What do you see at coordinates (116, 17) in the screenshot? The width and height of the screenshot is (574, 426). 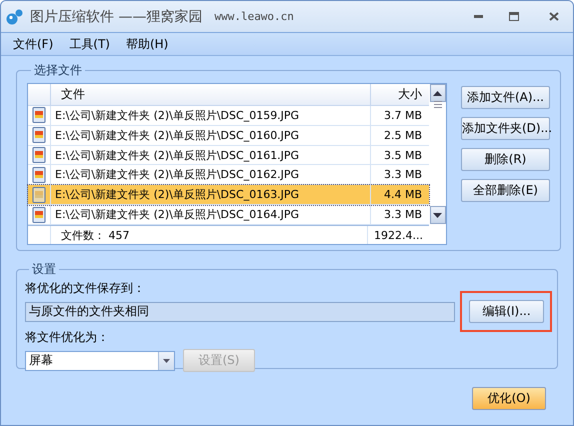 I see `window-title: 图片压缩软件 ——狸窝家园` at bounding box center [116, 17].